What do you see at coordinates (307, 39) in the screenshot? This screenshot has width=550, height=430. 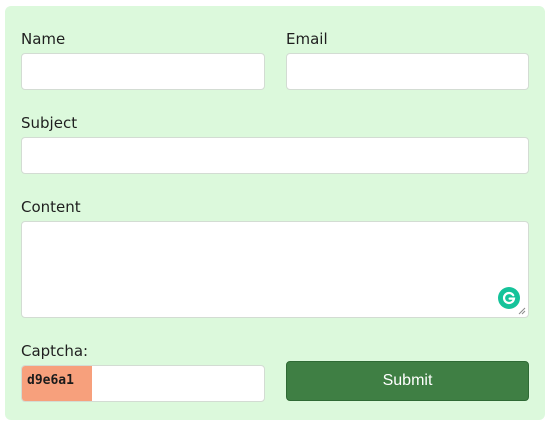 I see `email-label: Email` at bounding box center [307, 39].